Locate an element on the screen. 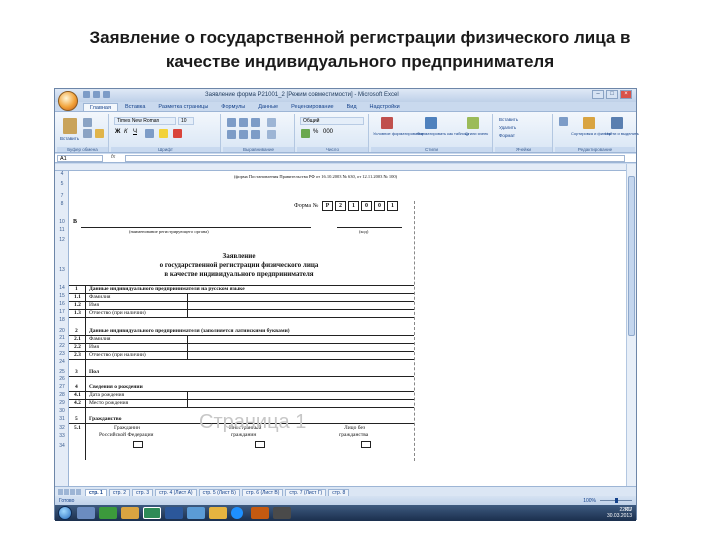  zoom-slider is located at coordinates (616, 500).